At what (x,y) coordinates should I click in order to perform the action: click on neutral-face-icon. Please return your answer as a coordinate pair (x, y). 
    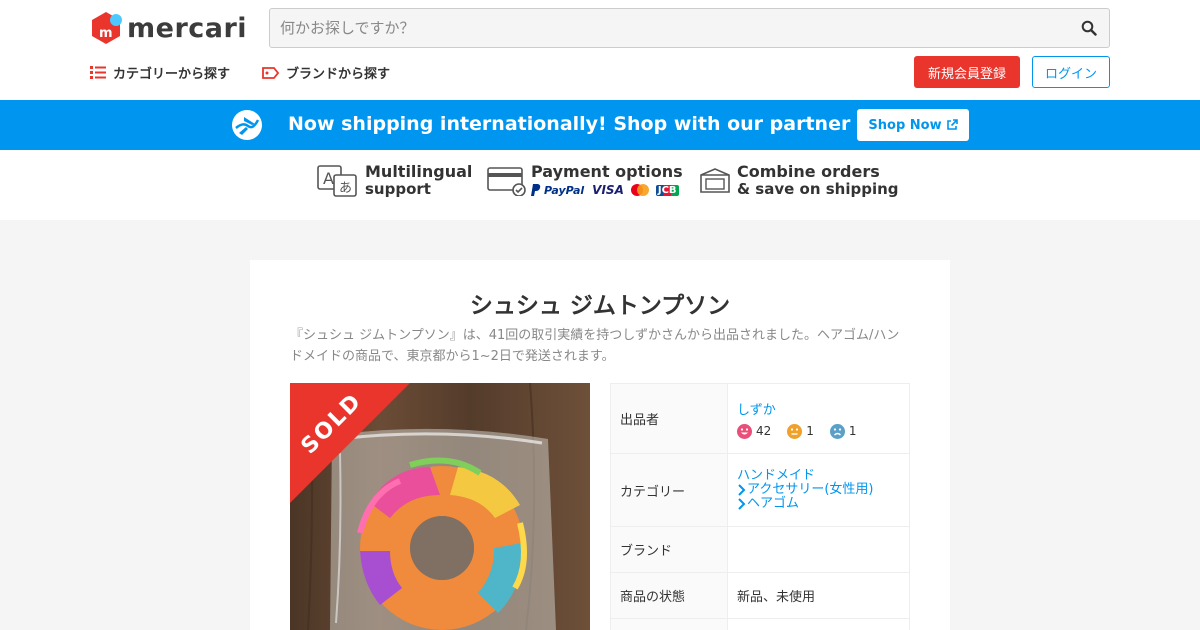
    Looking at the image, I should click on (795, 431).